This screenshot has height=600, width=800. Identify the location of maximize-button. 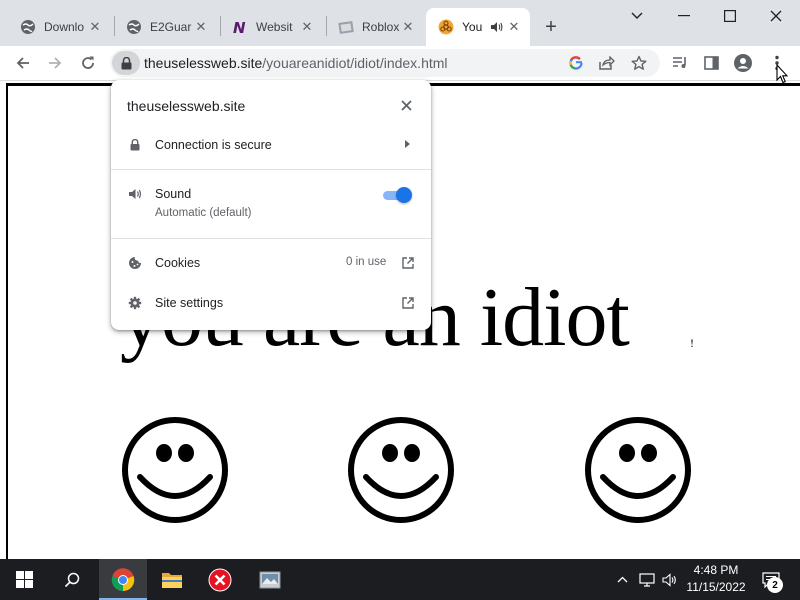
(730, 16).